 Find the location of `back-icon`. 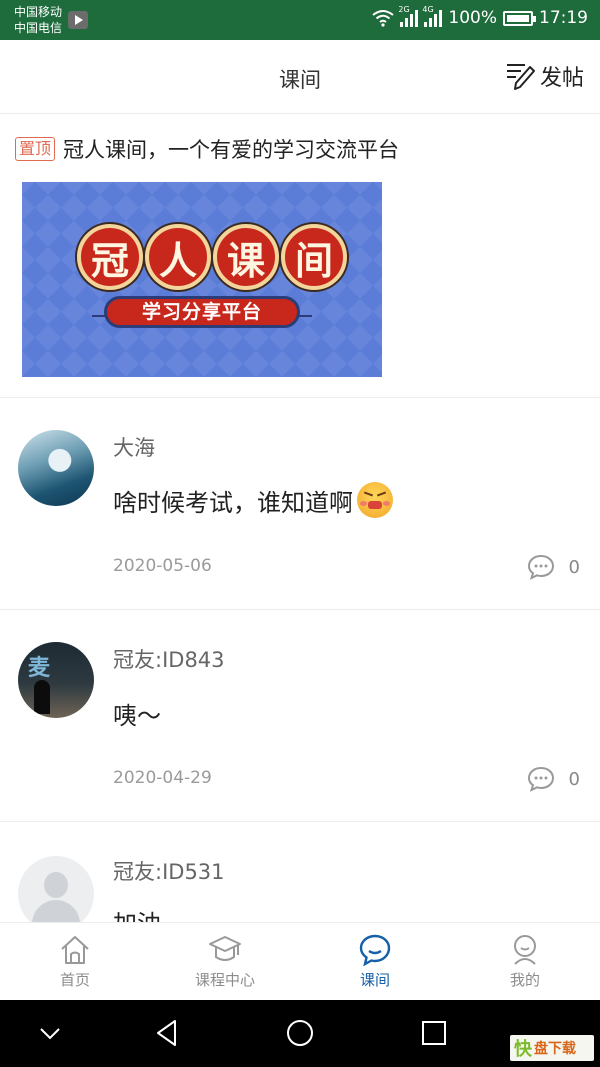

back-icon is located at coordinates (167, 1033).